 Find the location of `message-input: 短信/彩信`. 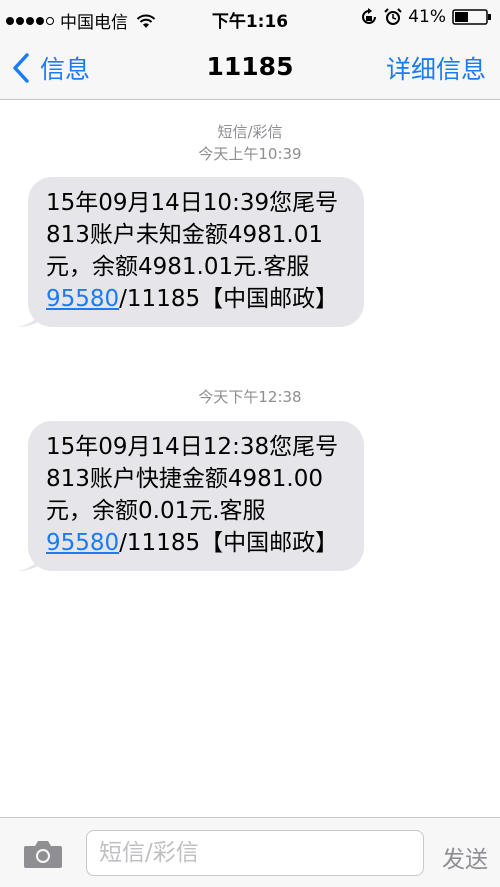

message-input: 短信/彩信 is located at coordinates (255, 853).